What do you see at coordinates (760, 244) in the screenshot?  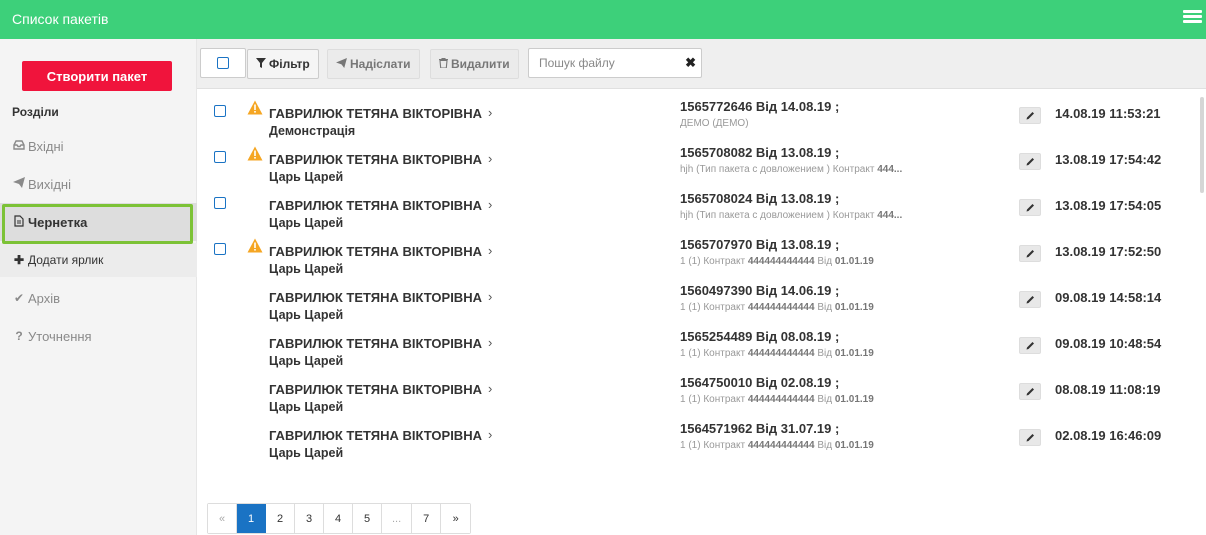 I see `package-number: 1565707970 Від 13.08.19 ;` at bounding box center [760, 244].